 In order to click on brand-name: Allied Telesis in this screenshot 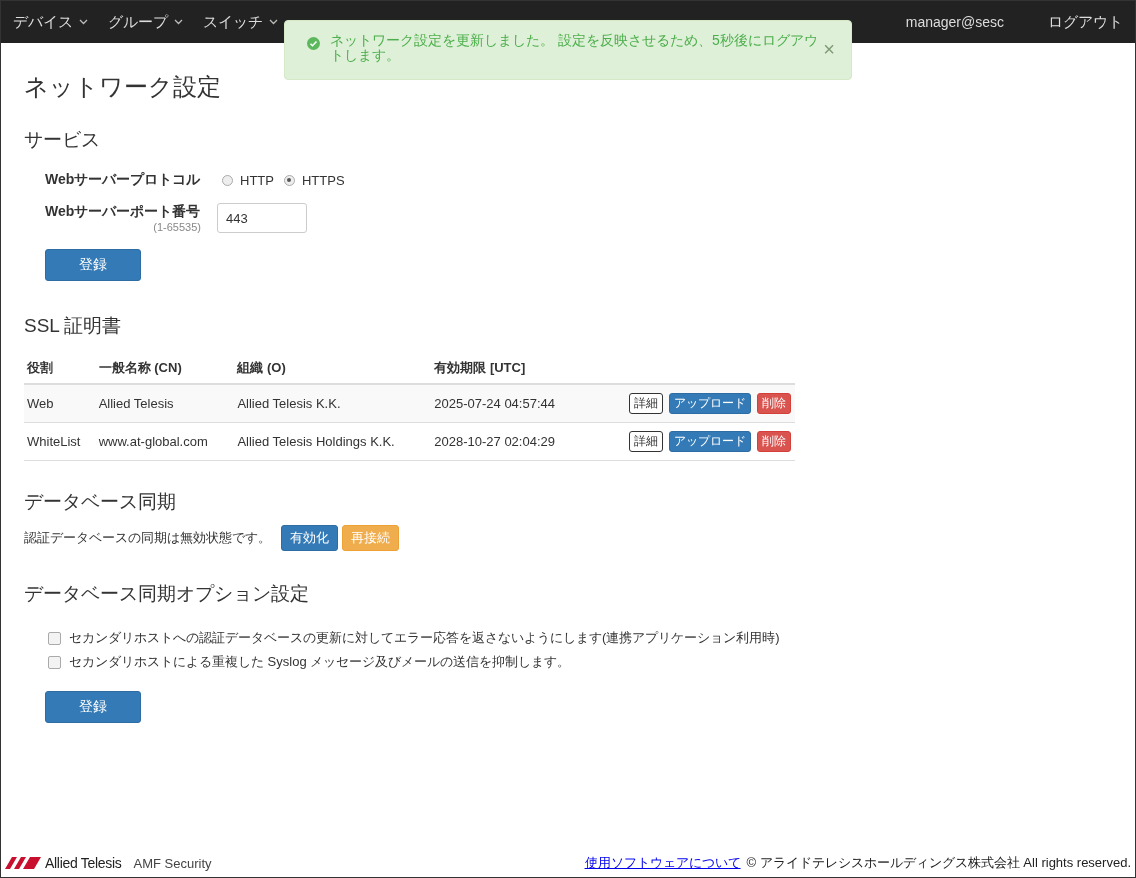, I will do `click(83, 863)`.